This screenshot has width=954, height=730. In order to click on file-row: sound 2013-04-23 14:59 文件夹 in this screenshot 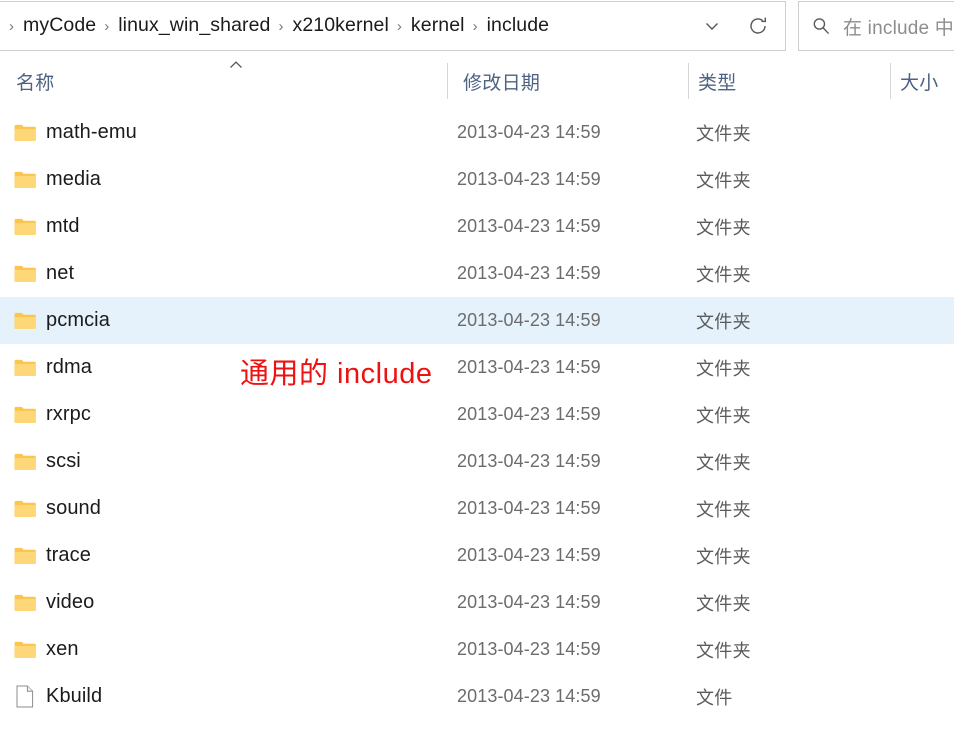, I will do `click(477, 508)`.